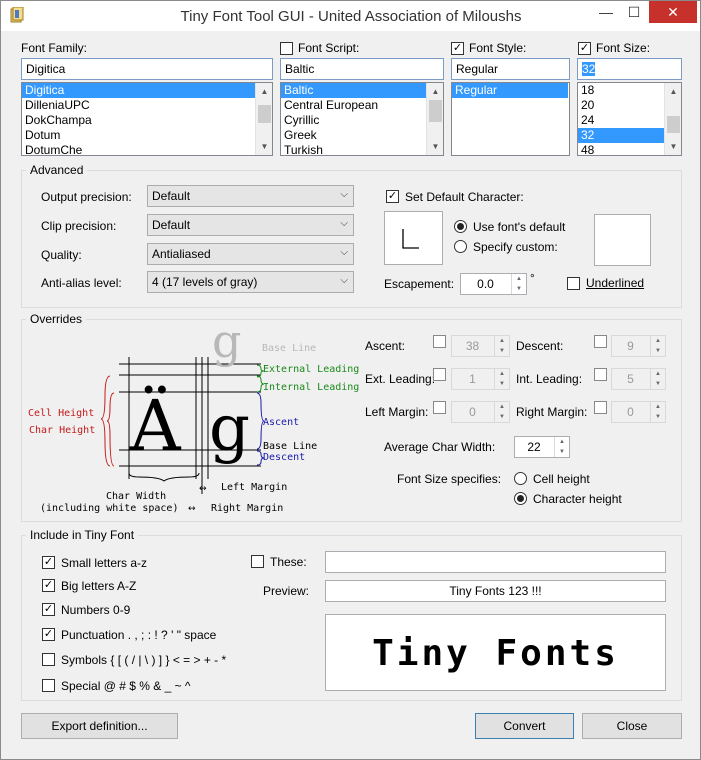 The height and width of the screenshot is (760, 701). I want to click on list-item: Digitica, so click(138, 90).